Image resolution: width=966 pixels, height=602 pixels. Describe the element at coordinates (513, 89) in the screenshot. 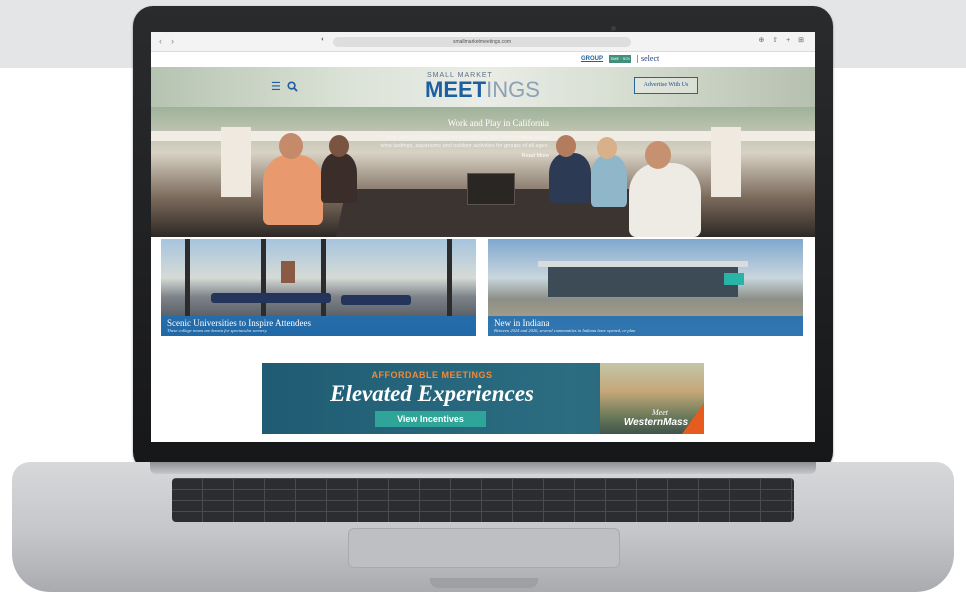

I see `logo-ings: INGS` at that location.